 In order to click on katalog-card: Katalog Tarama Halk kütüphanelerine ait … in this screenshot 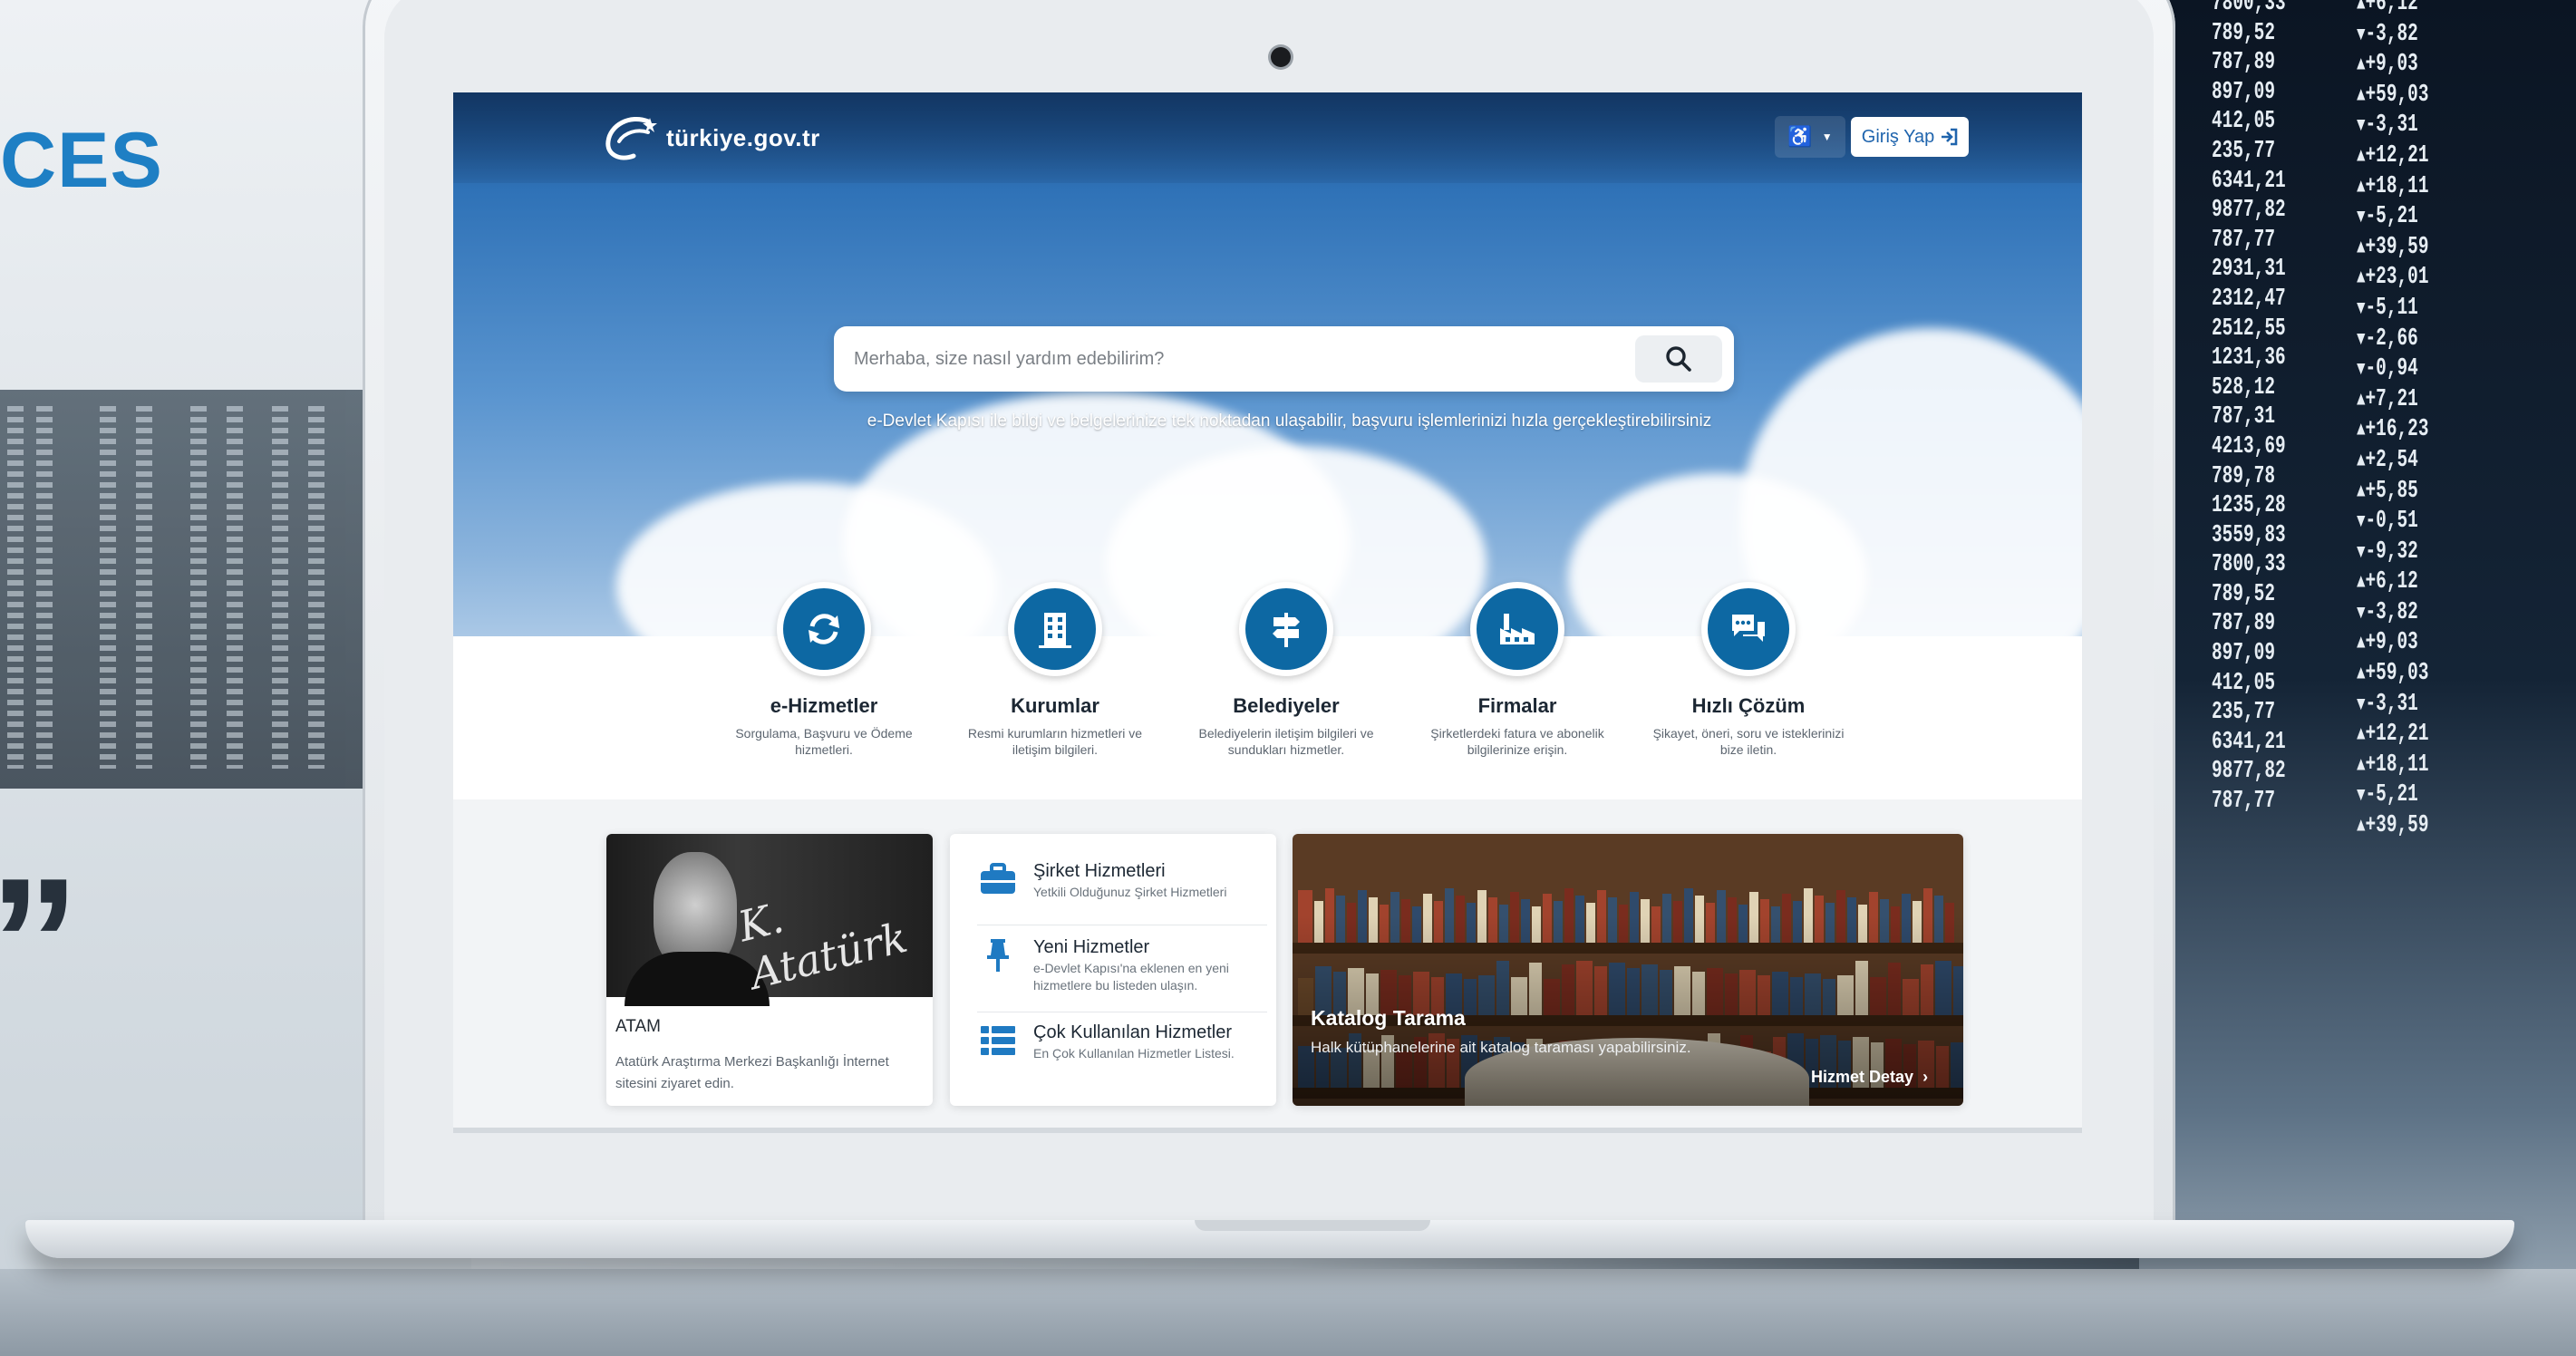, I will do `click(1628, 970)`.